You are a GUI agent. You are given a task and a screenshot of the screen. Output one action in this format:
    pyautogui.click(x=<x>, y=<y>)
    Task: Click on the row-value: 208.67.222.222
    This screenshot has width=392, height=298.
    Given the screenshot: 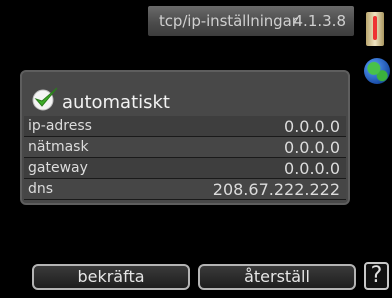 What is the action you would take?
    pyautogui.click(x=276, y=189)
    